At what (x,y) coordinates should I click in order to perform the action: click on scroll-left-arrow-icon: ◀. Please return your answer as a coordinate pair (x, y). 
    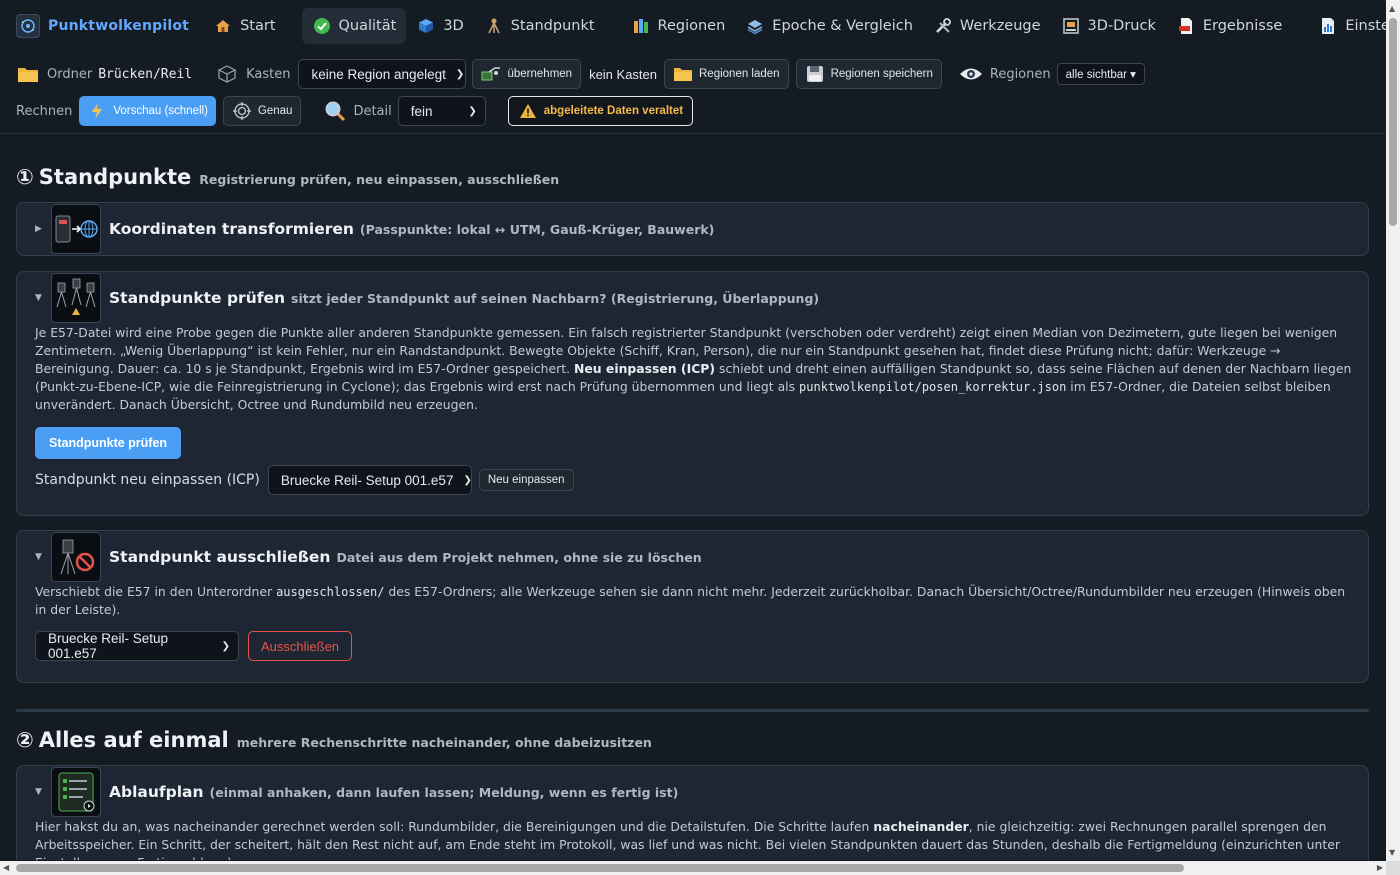
    Looking at the image, I should click on (6, 867).